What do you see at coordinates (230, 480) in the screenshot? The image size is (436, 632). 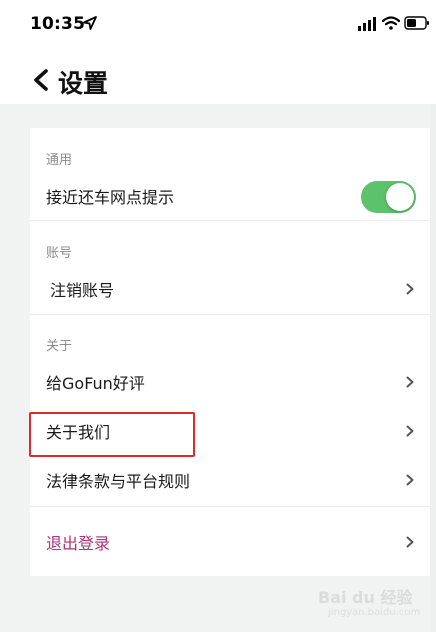 I see `setting-row-legal-terms: 法律条款与平台规则` at bounding box center [230, 480].